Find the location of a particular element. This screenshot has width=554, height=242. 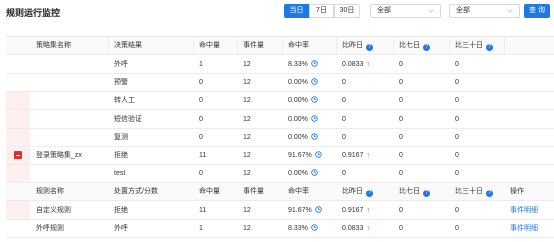

rule-header-row: 规则名称 处置方式/分数 命中量 事件量 命中率 比昨日? 比七日? 比三十日? 操作 is located at coordinates (280, 192).